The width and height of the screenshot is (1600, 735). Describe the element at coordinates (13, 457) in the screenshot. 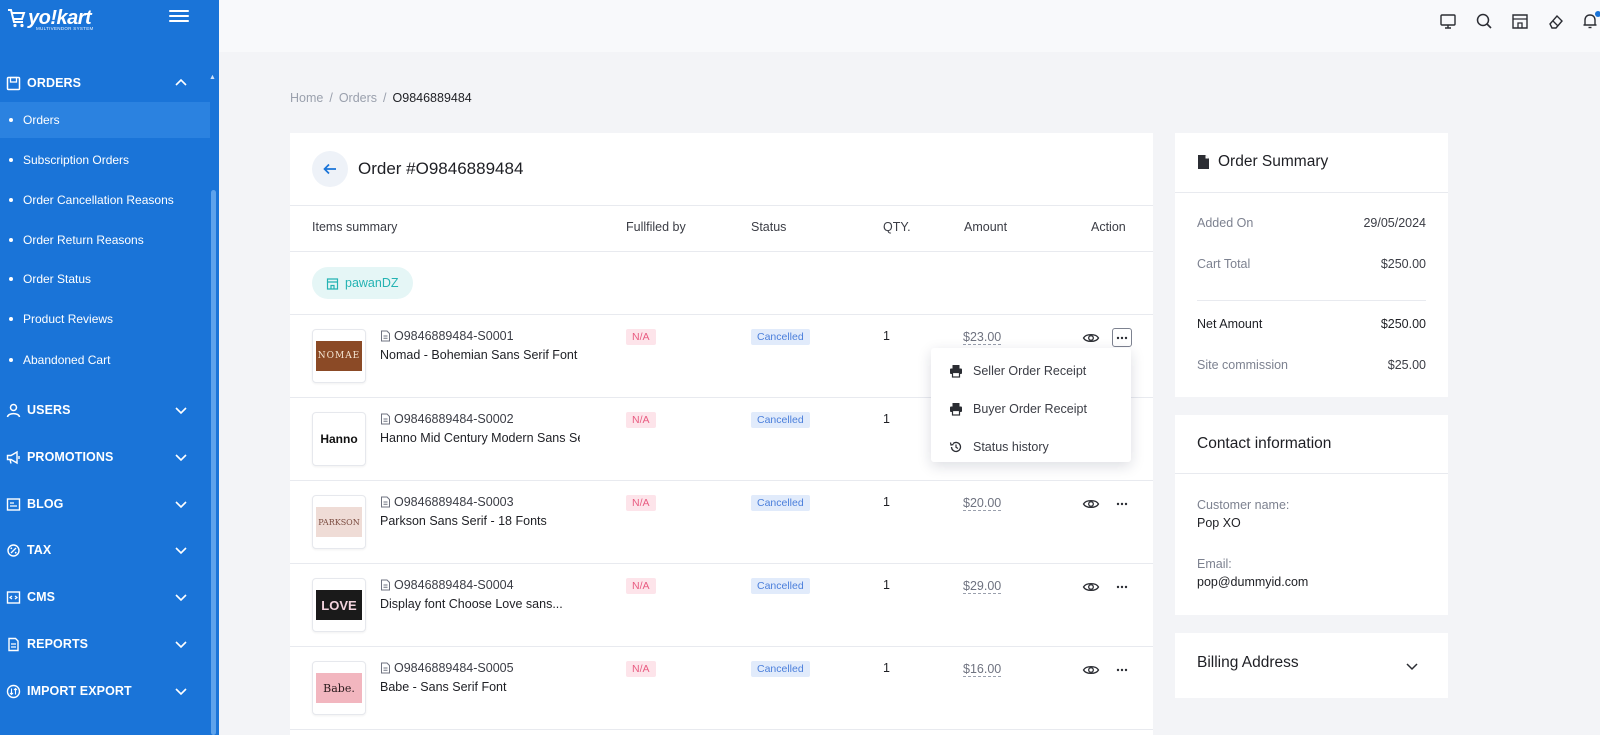

I see `megaphone-icon` at that location.